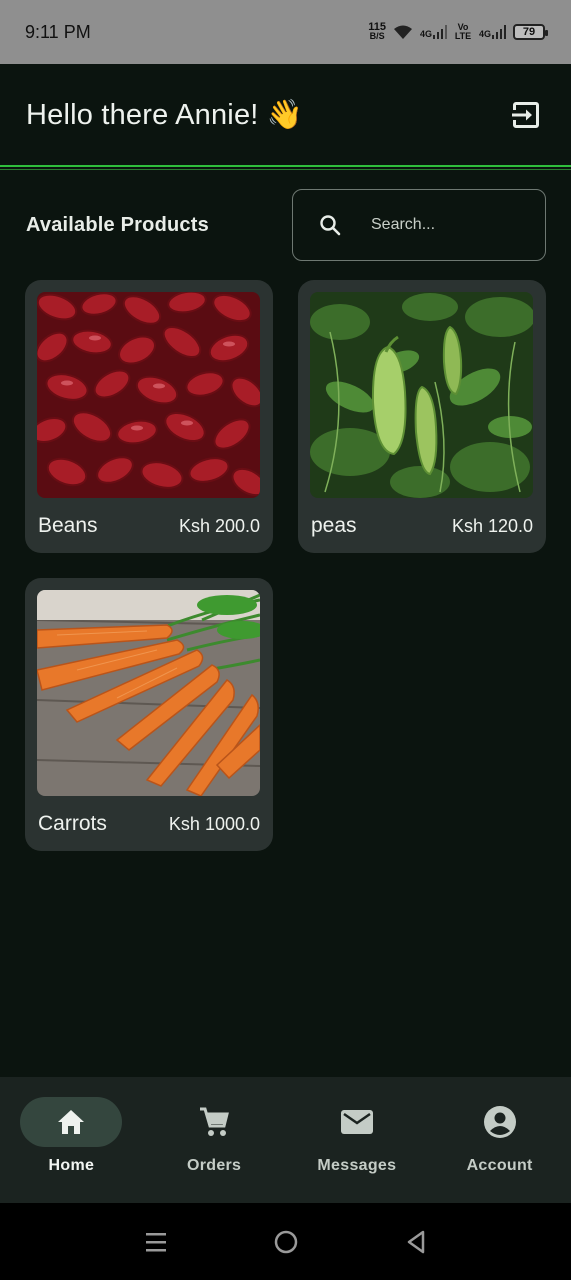  I want to click on wifi-icon, so click(402, 32).